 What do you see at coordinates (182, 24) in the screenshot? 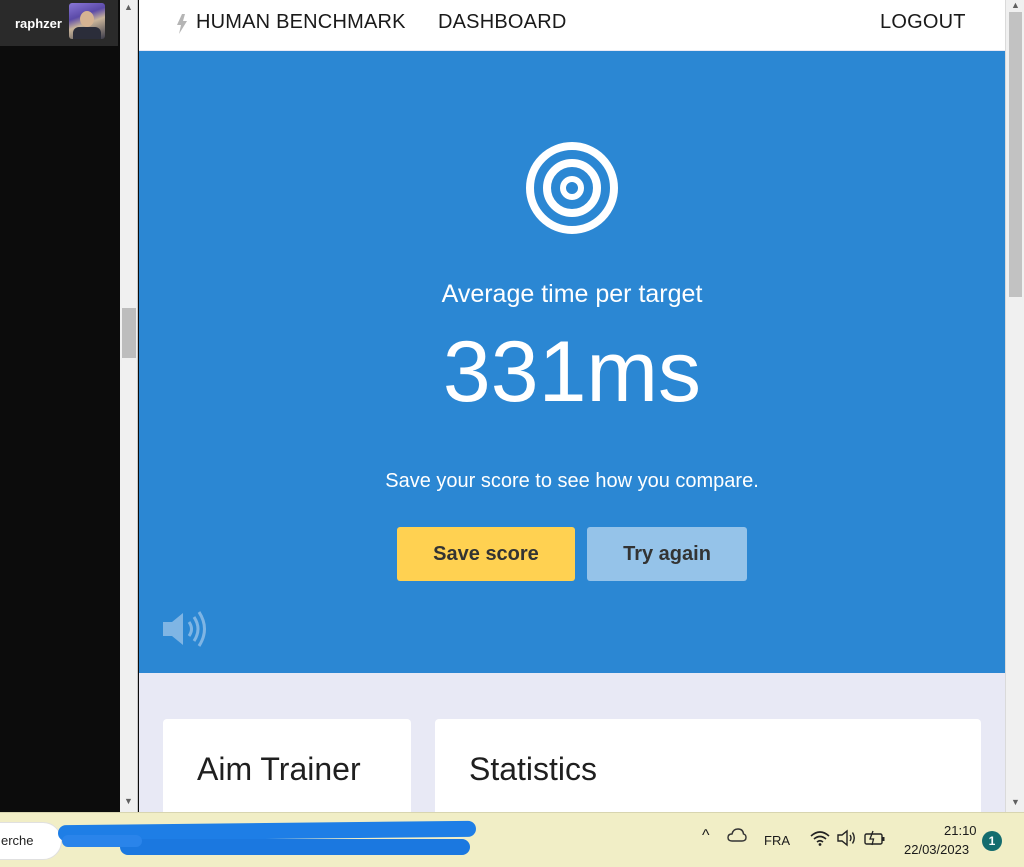
I see `lightning-bolt-icon` at bounding box center [182, 24].